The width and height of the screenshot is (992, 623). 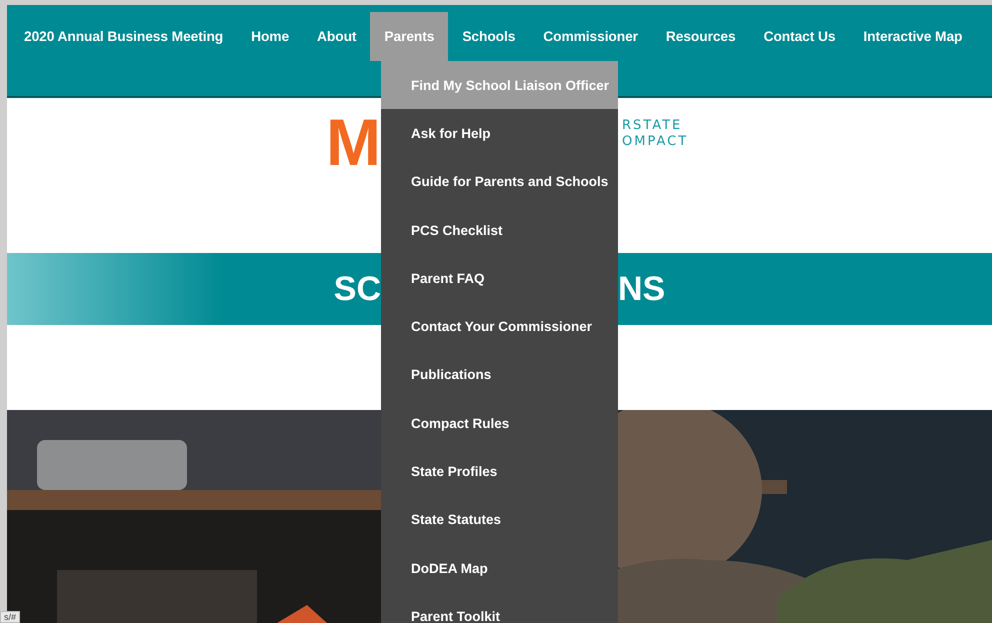 I want to click on nav-link: Resources, so click(x=701, y=36).